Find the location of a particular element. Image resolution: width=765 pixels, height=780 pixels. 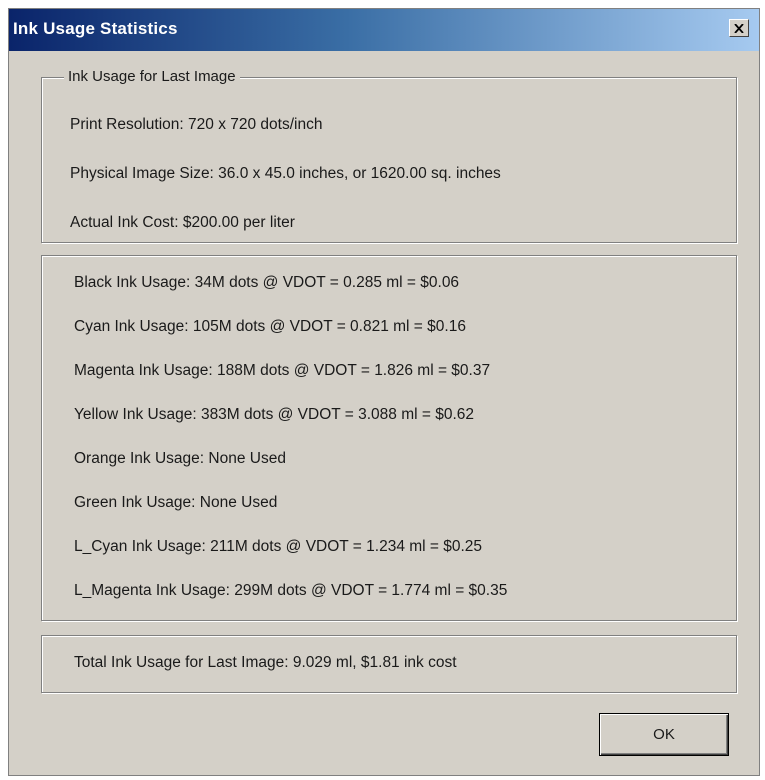

close-button is located at coordinates (739, 28).